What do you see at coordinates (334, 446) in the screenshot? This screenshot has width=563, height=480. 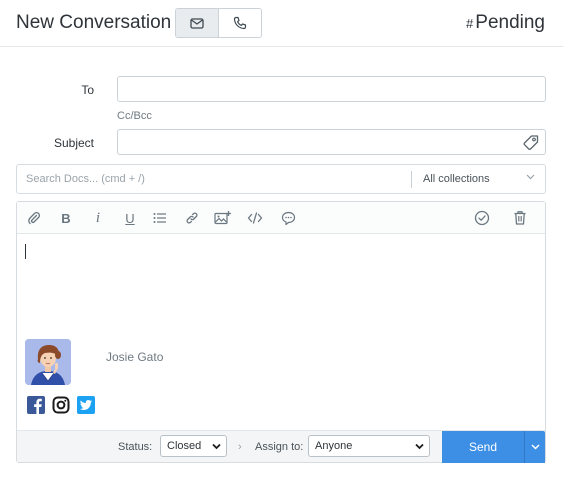 I see `assign-select-value: Anyone` at bounding box center [334, 446].